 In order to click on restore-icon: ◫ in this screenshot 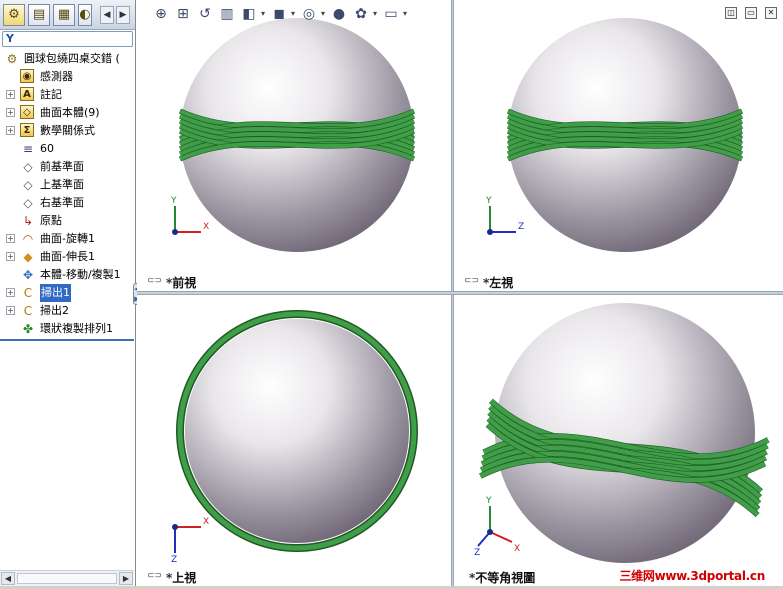, I will do `click(731, 12)`.